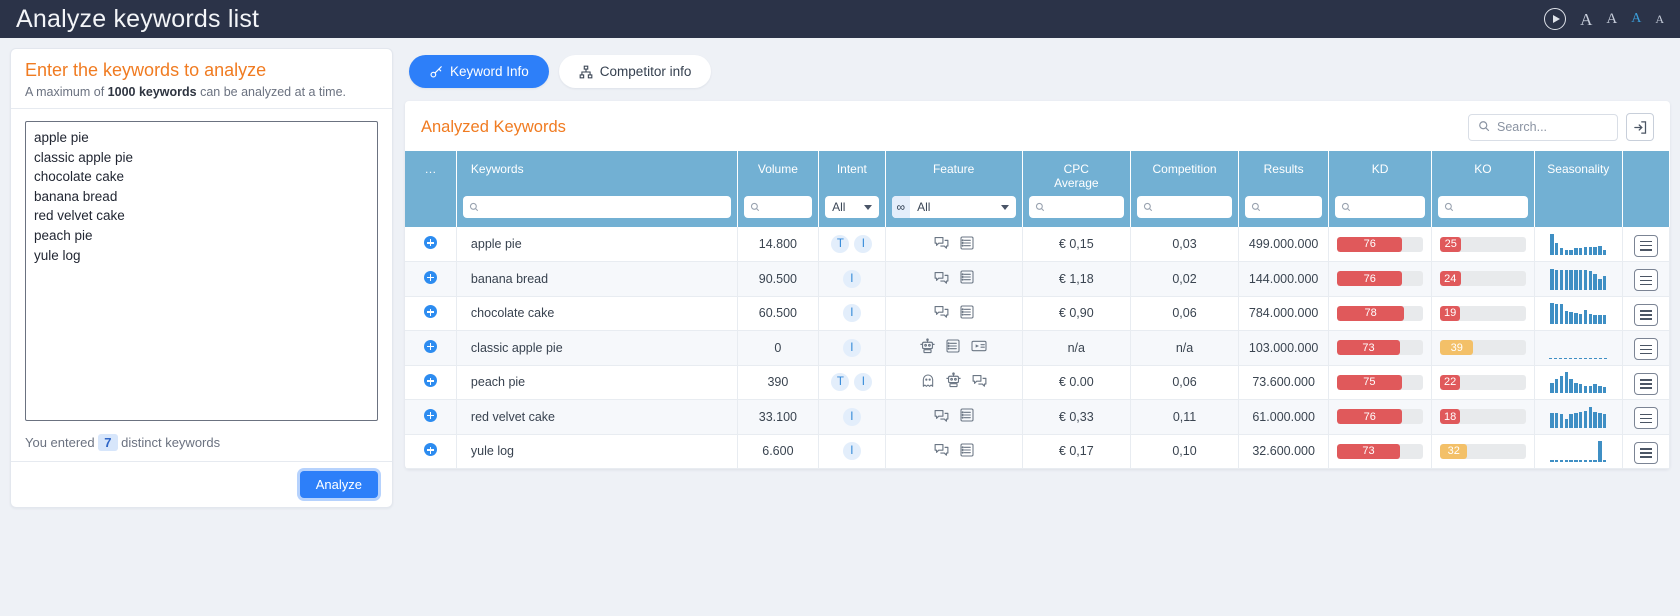 This screenshot has height=616, width=1680. Describe the element at coordinates (1636, 19) in the screenshot. I see `font-size-medium-button: A` at that location.